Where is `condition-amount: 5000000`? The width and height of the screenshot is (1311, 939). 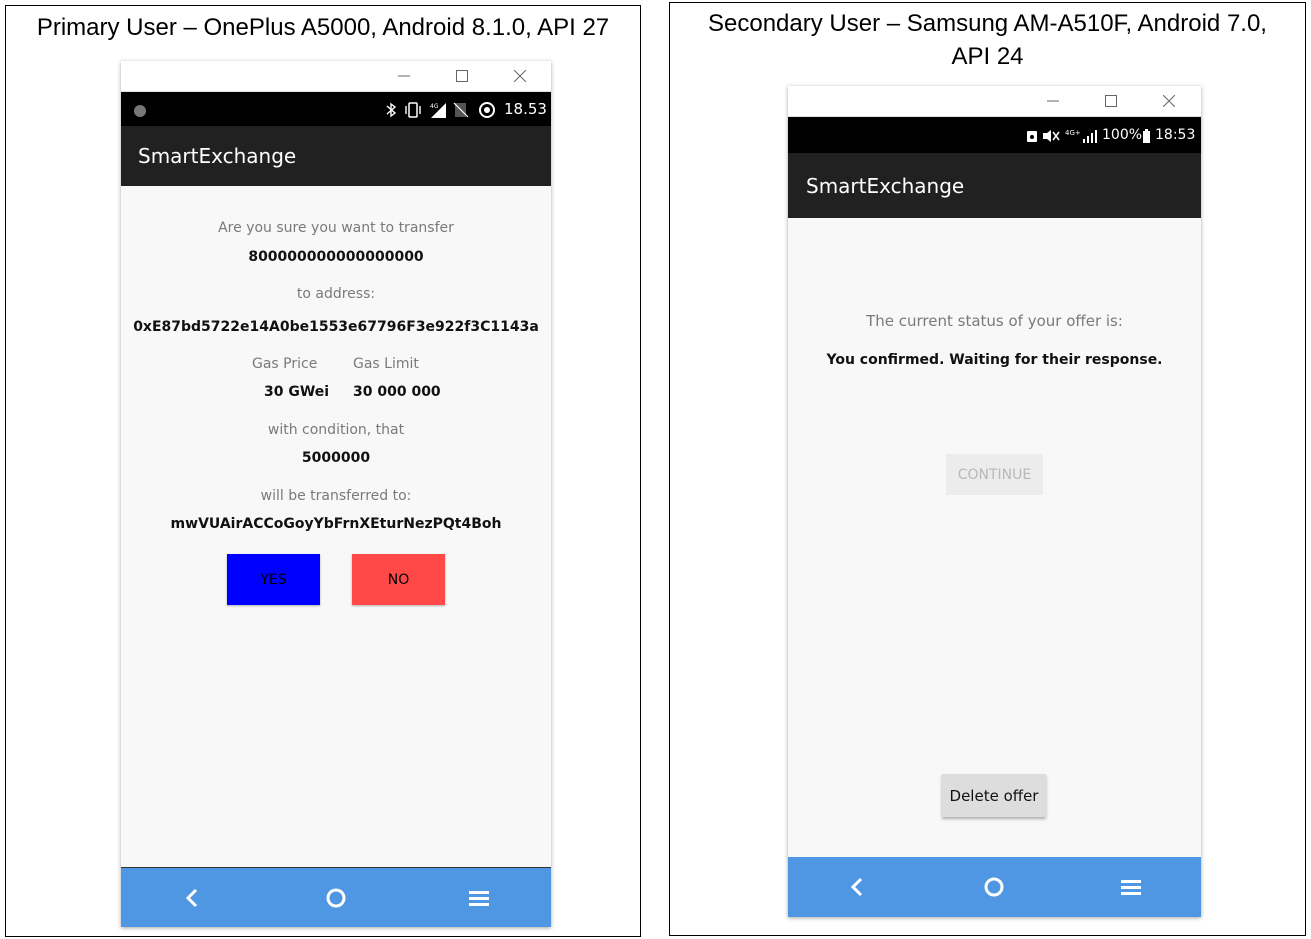
condition-amount: 5000000 is located at coordinates (336, 458).